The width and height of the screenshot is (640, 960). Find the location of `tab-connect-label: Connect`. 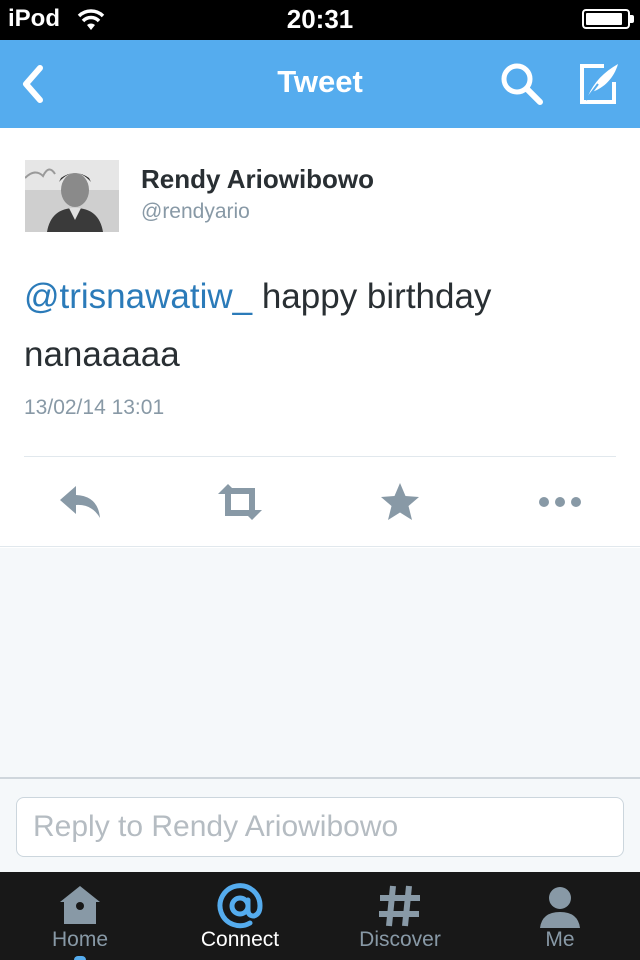

tab-connect-label: Connect is located at coordinates (240, 939).